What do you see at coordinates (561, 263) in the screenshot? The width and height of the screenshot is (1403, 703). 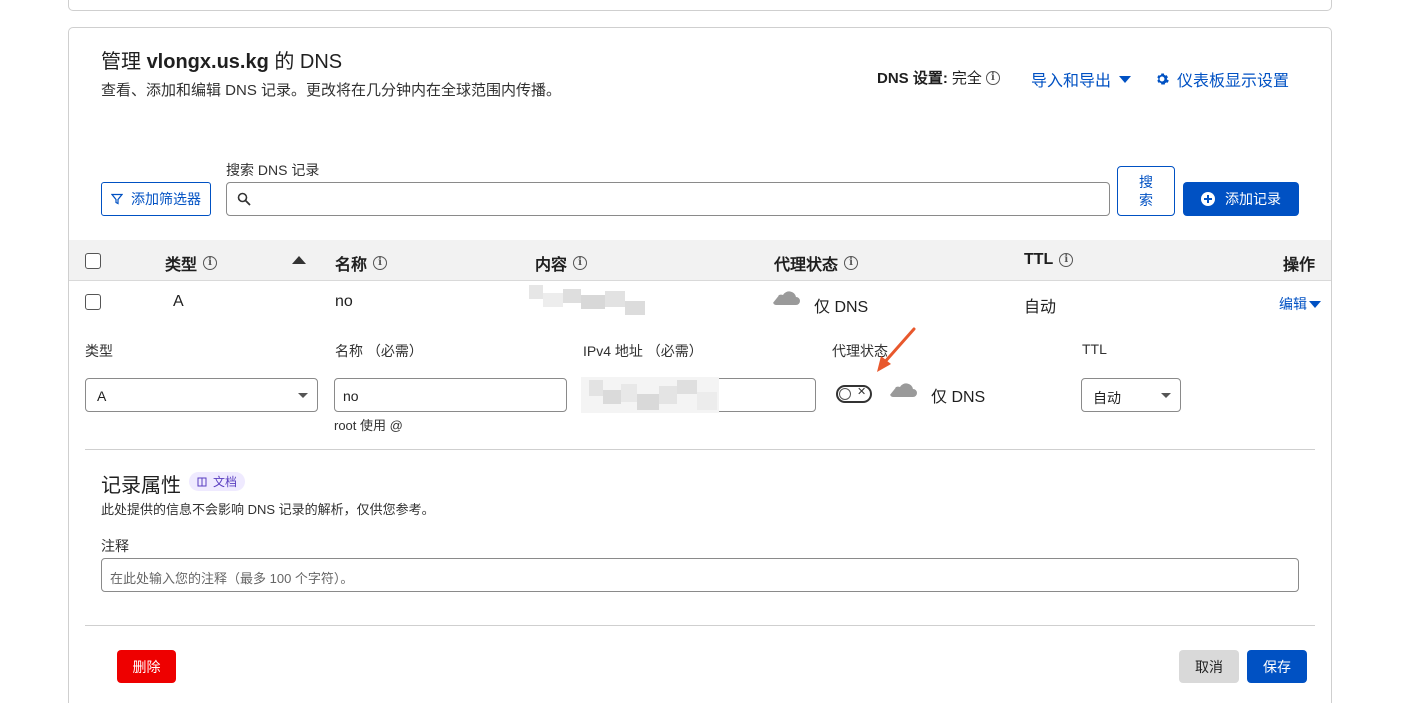 I see `column-content: 内容 i` at bounding box center [561, 263].